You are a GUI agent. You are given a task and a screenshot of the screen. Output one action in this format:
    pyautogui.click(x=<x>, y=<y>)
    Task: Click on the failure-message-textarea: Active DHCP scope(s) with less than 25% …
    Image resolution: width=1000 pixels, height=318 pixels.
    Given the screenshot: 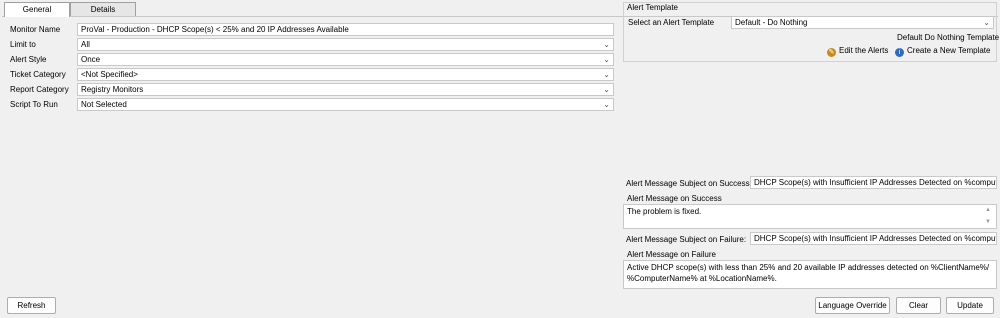 What is the action you would take?
    pyautogui.click(x=810, y=274)
    